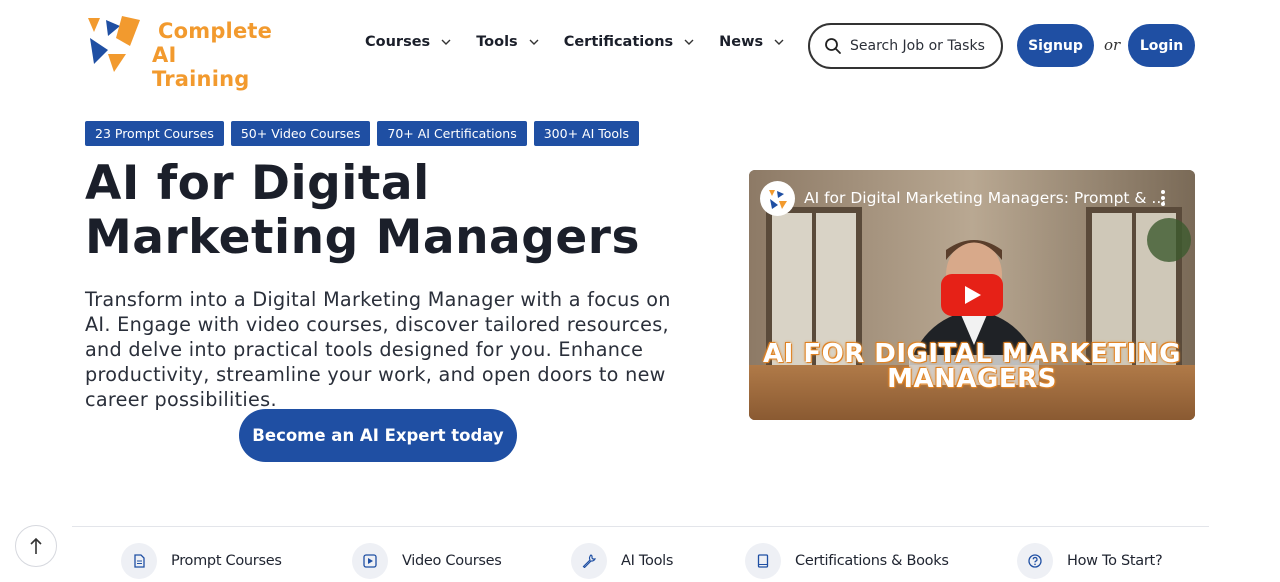 The height and width of the screenshot is (582, 1280). I want to click on document-icon, so click(139, 561).